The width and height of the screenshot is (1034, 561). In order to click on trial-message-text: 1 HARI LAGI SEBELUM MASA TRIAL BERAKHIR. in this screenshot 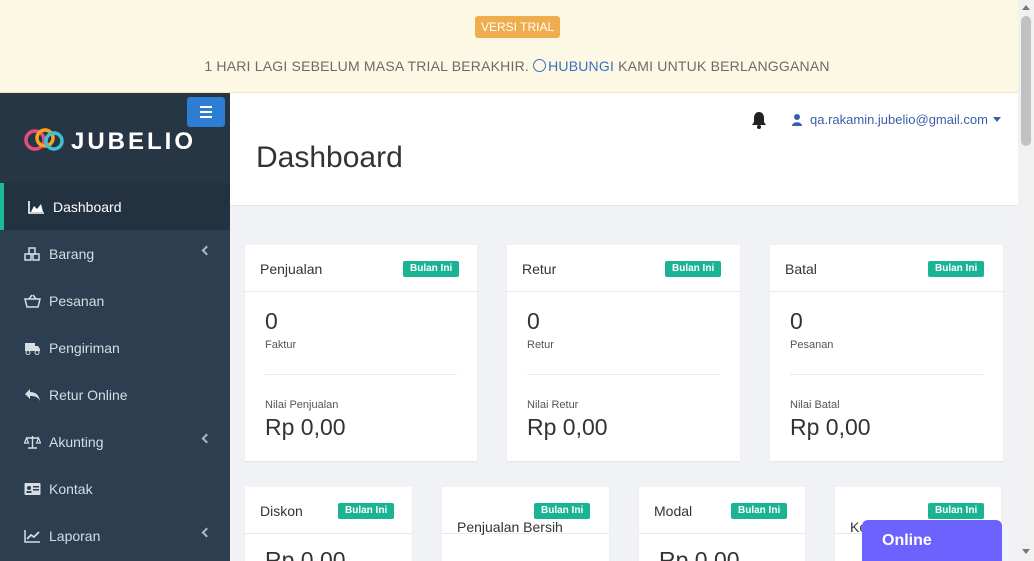, I will do `click(366, 66)`.